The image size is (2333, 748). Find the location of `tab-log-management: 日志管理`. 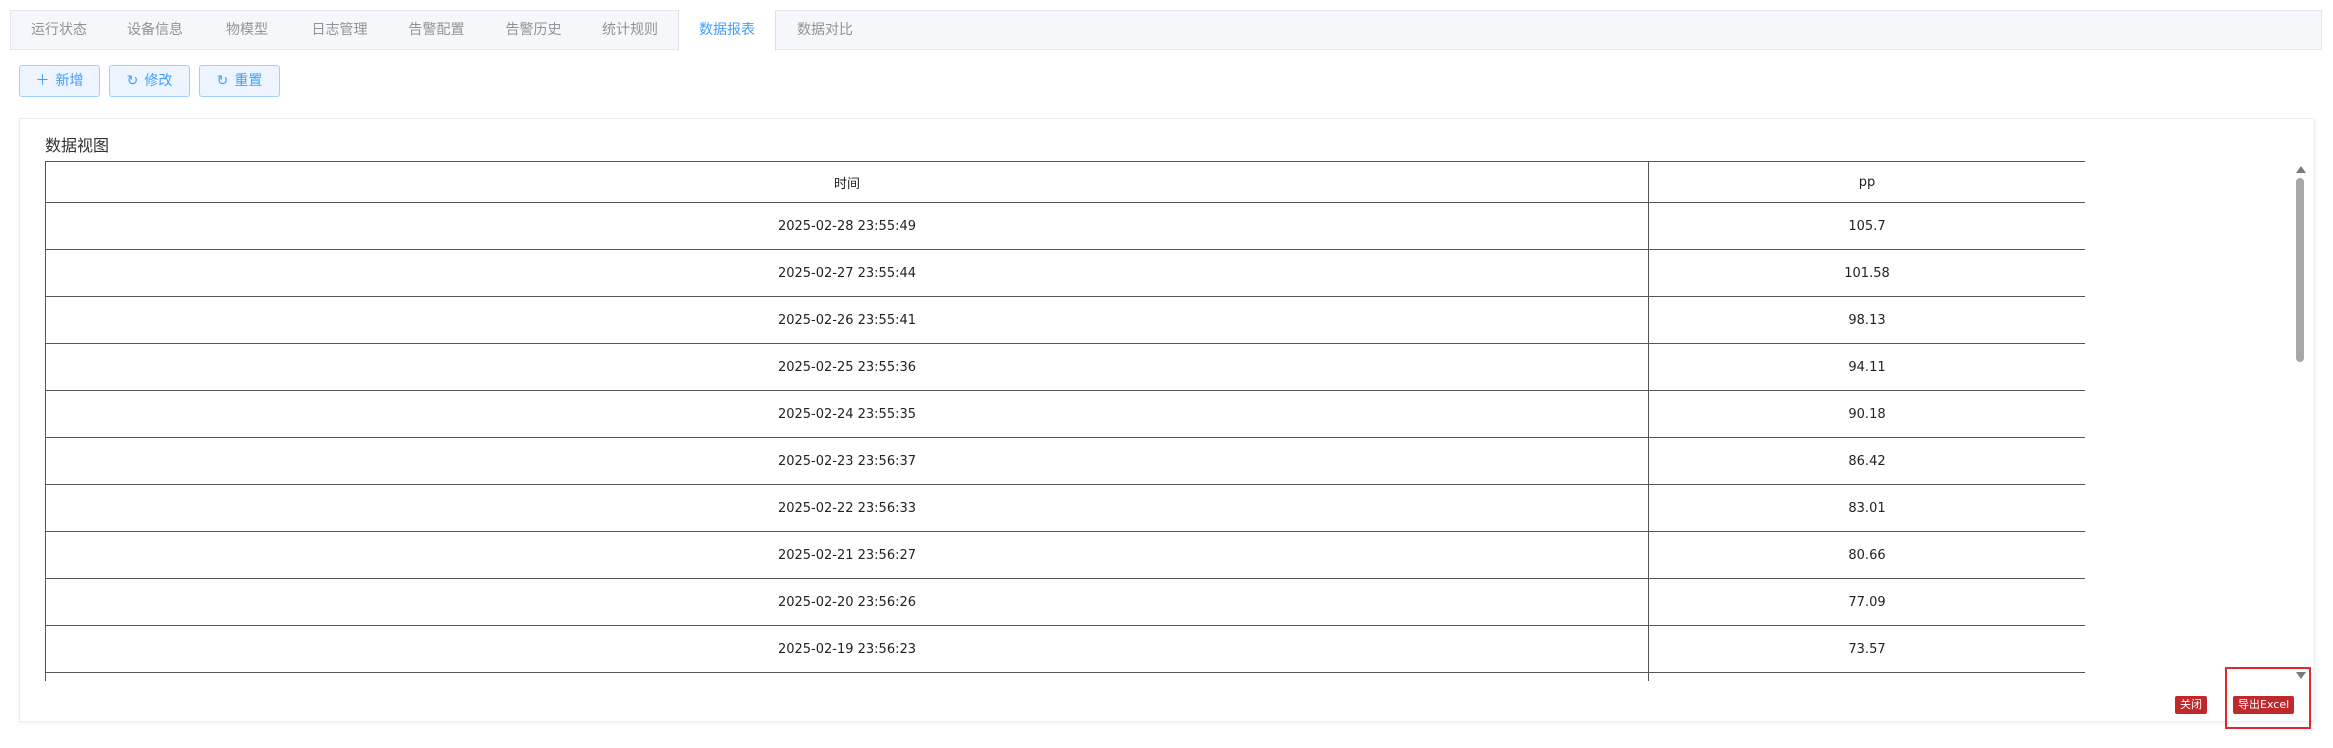

tab-log-management: 日志管理 is located at coordinates (339, 30).